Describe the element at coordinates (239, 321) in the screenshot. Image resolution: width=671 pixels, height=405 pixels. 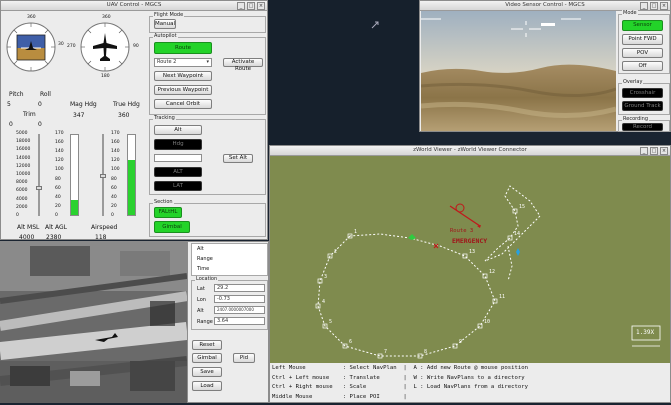
I see `range-field: 3.64` at that location.